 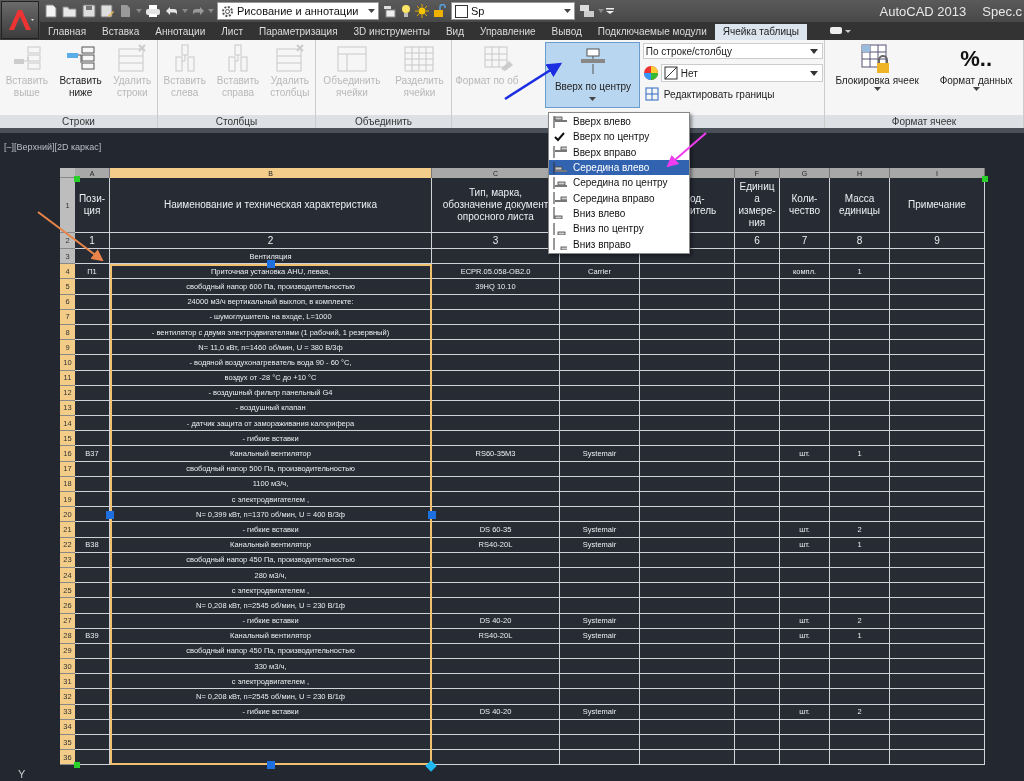 What do you see at coordinates (651, 94) in the screenshot?
I see `borders-grid-icon` at bounding box center [651, 94].